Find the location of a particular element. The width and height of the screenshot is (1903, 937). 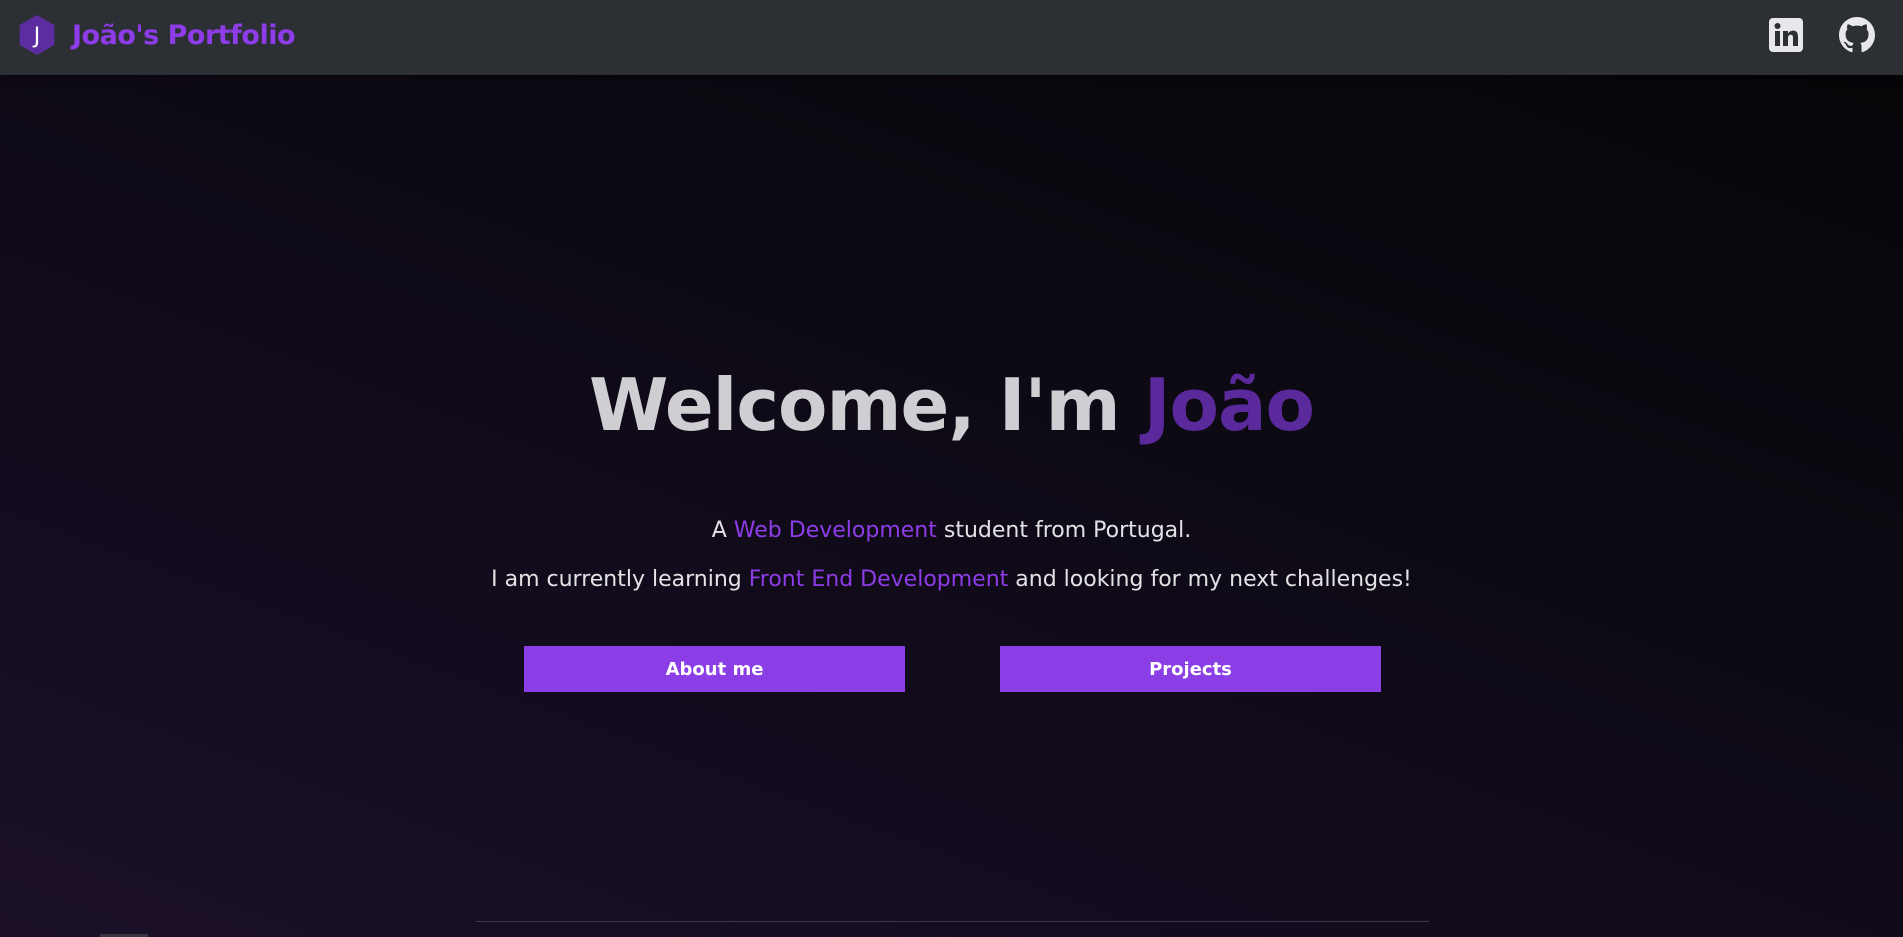

linkedin-link is located at coordinates (1786, 35).